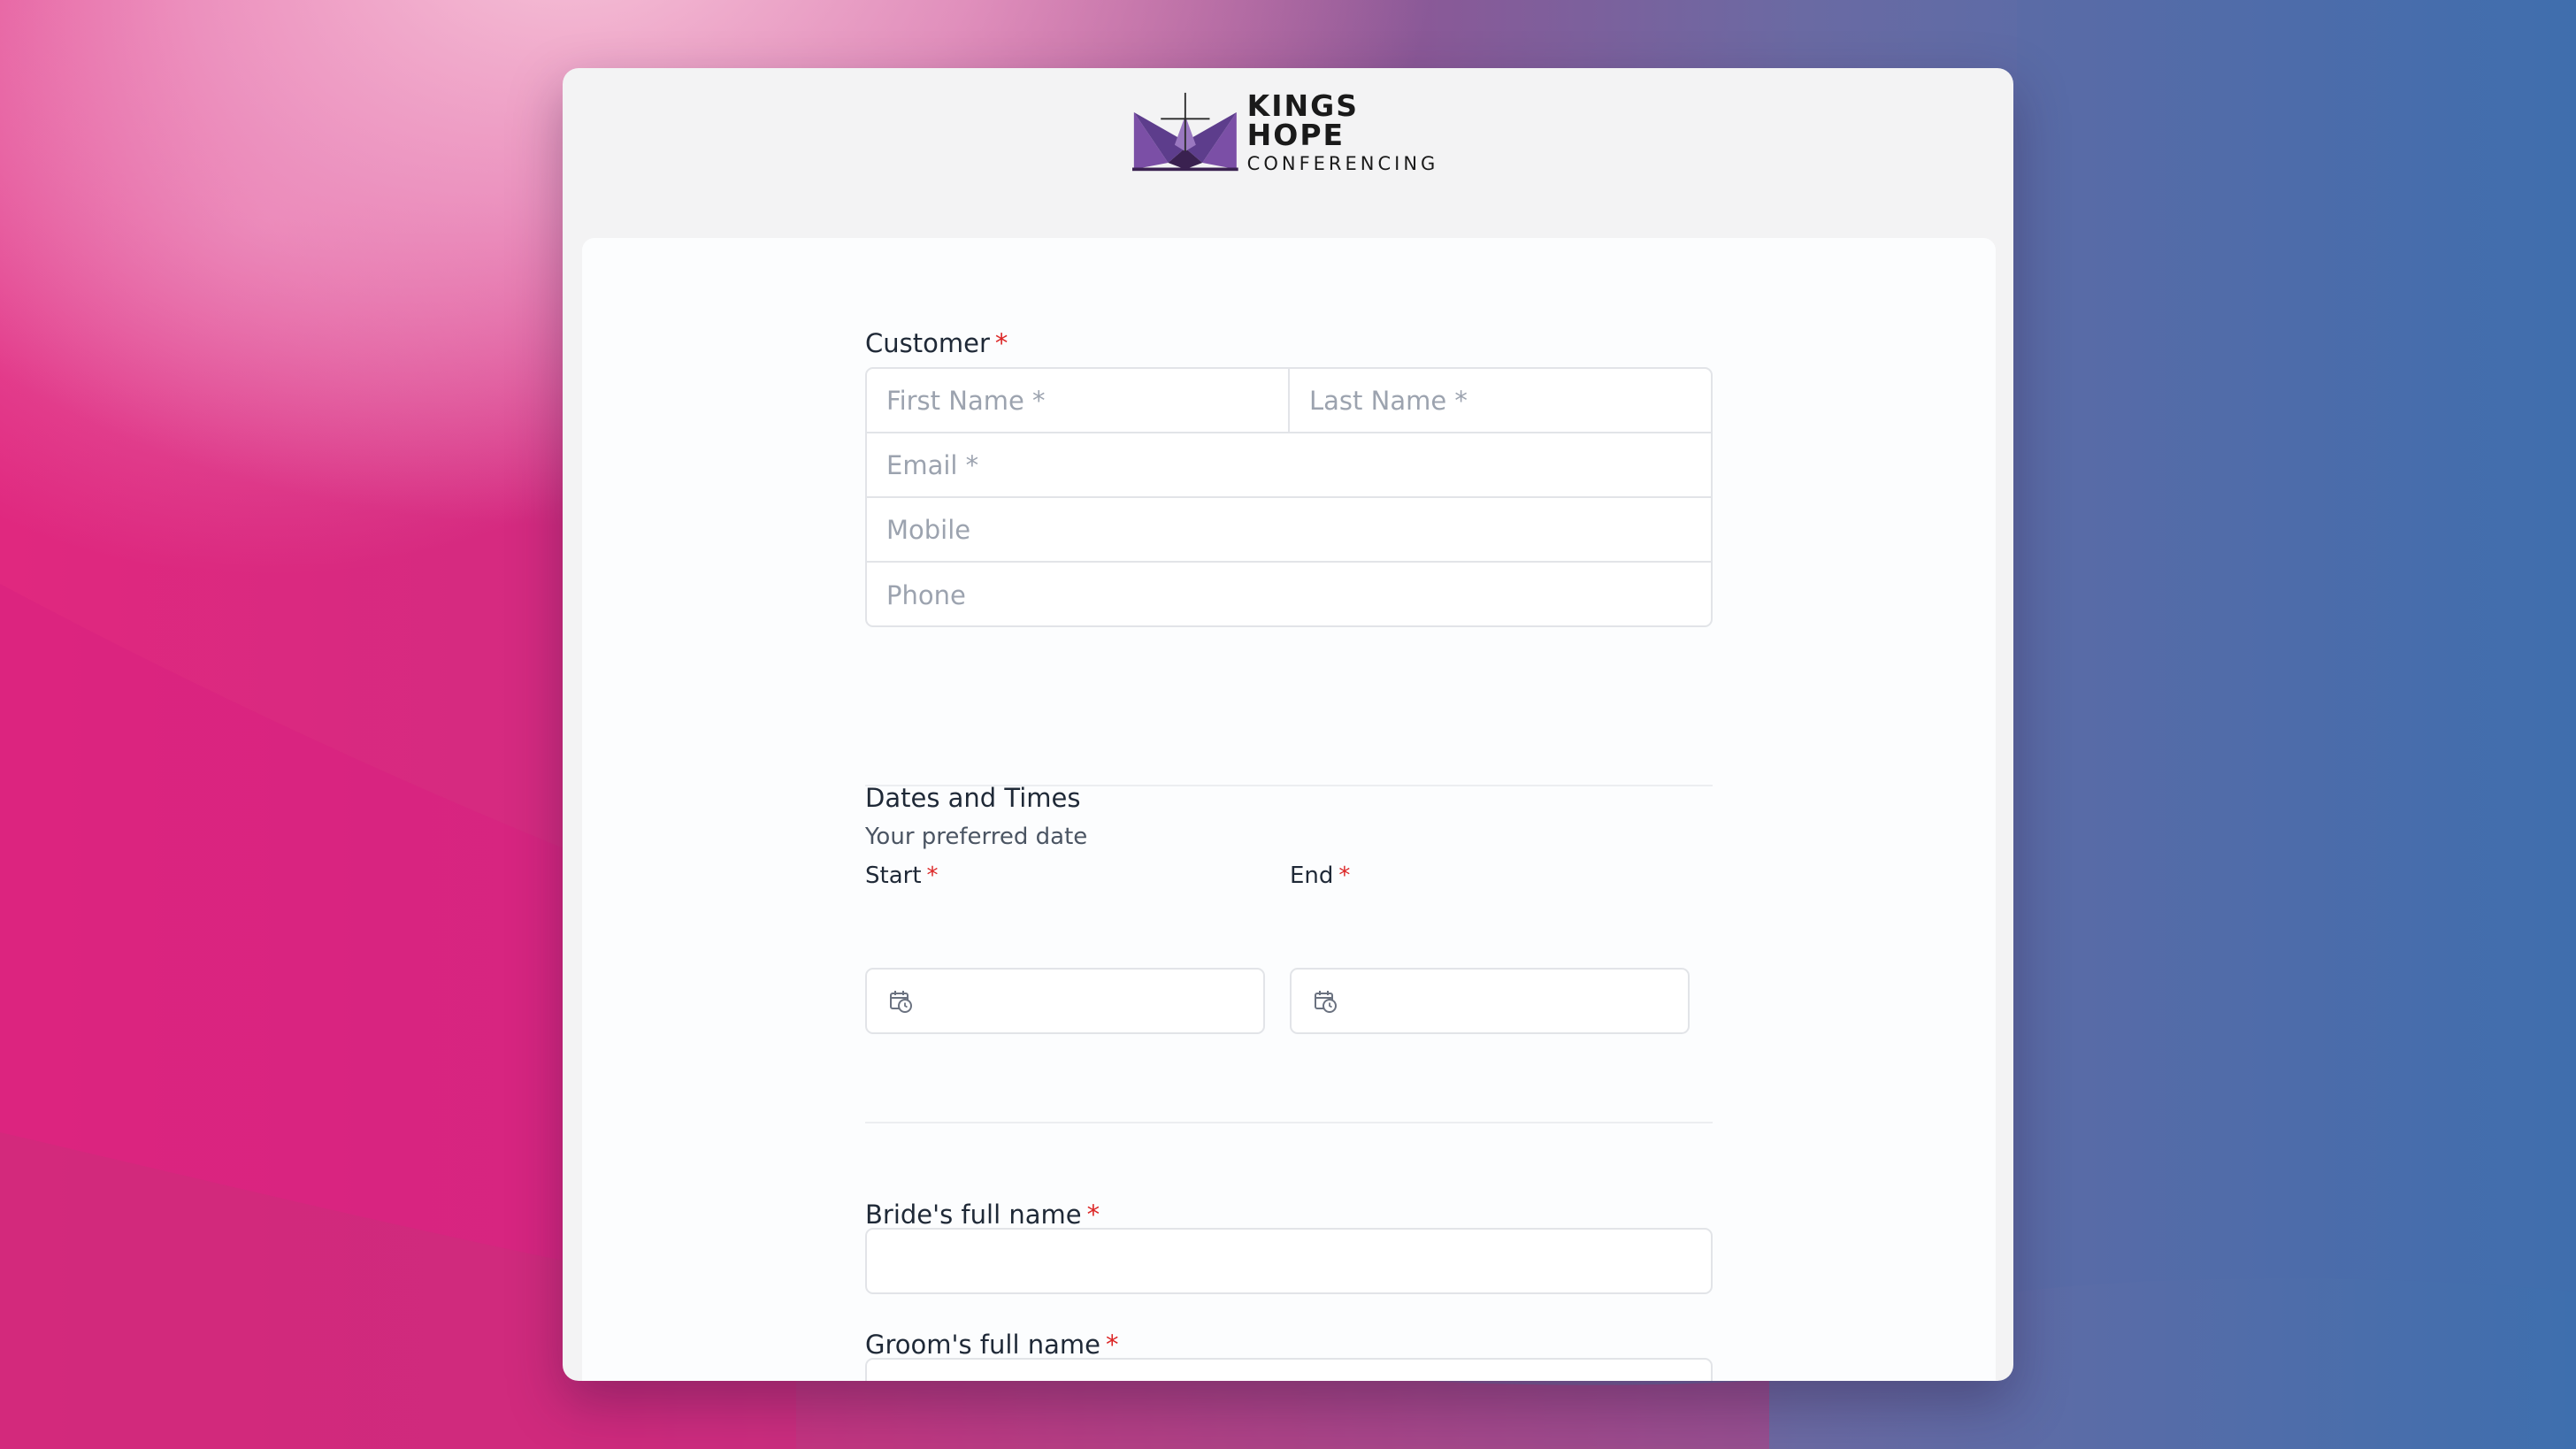 This screenshot has height=1449, width=2576. I want to click on name-row, so click(1289, 401).